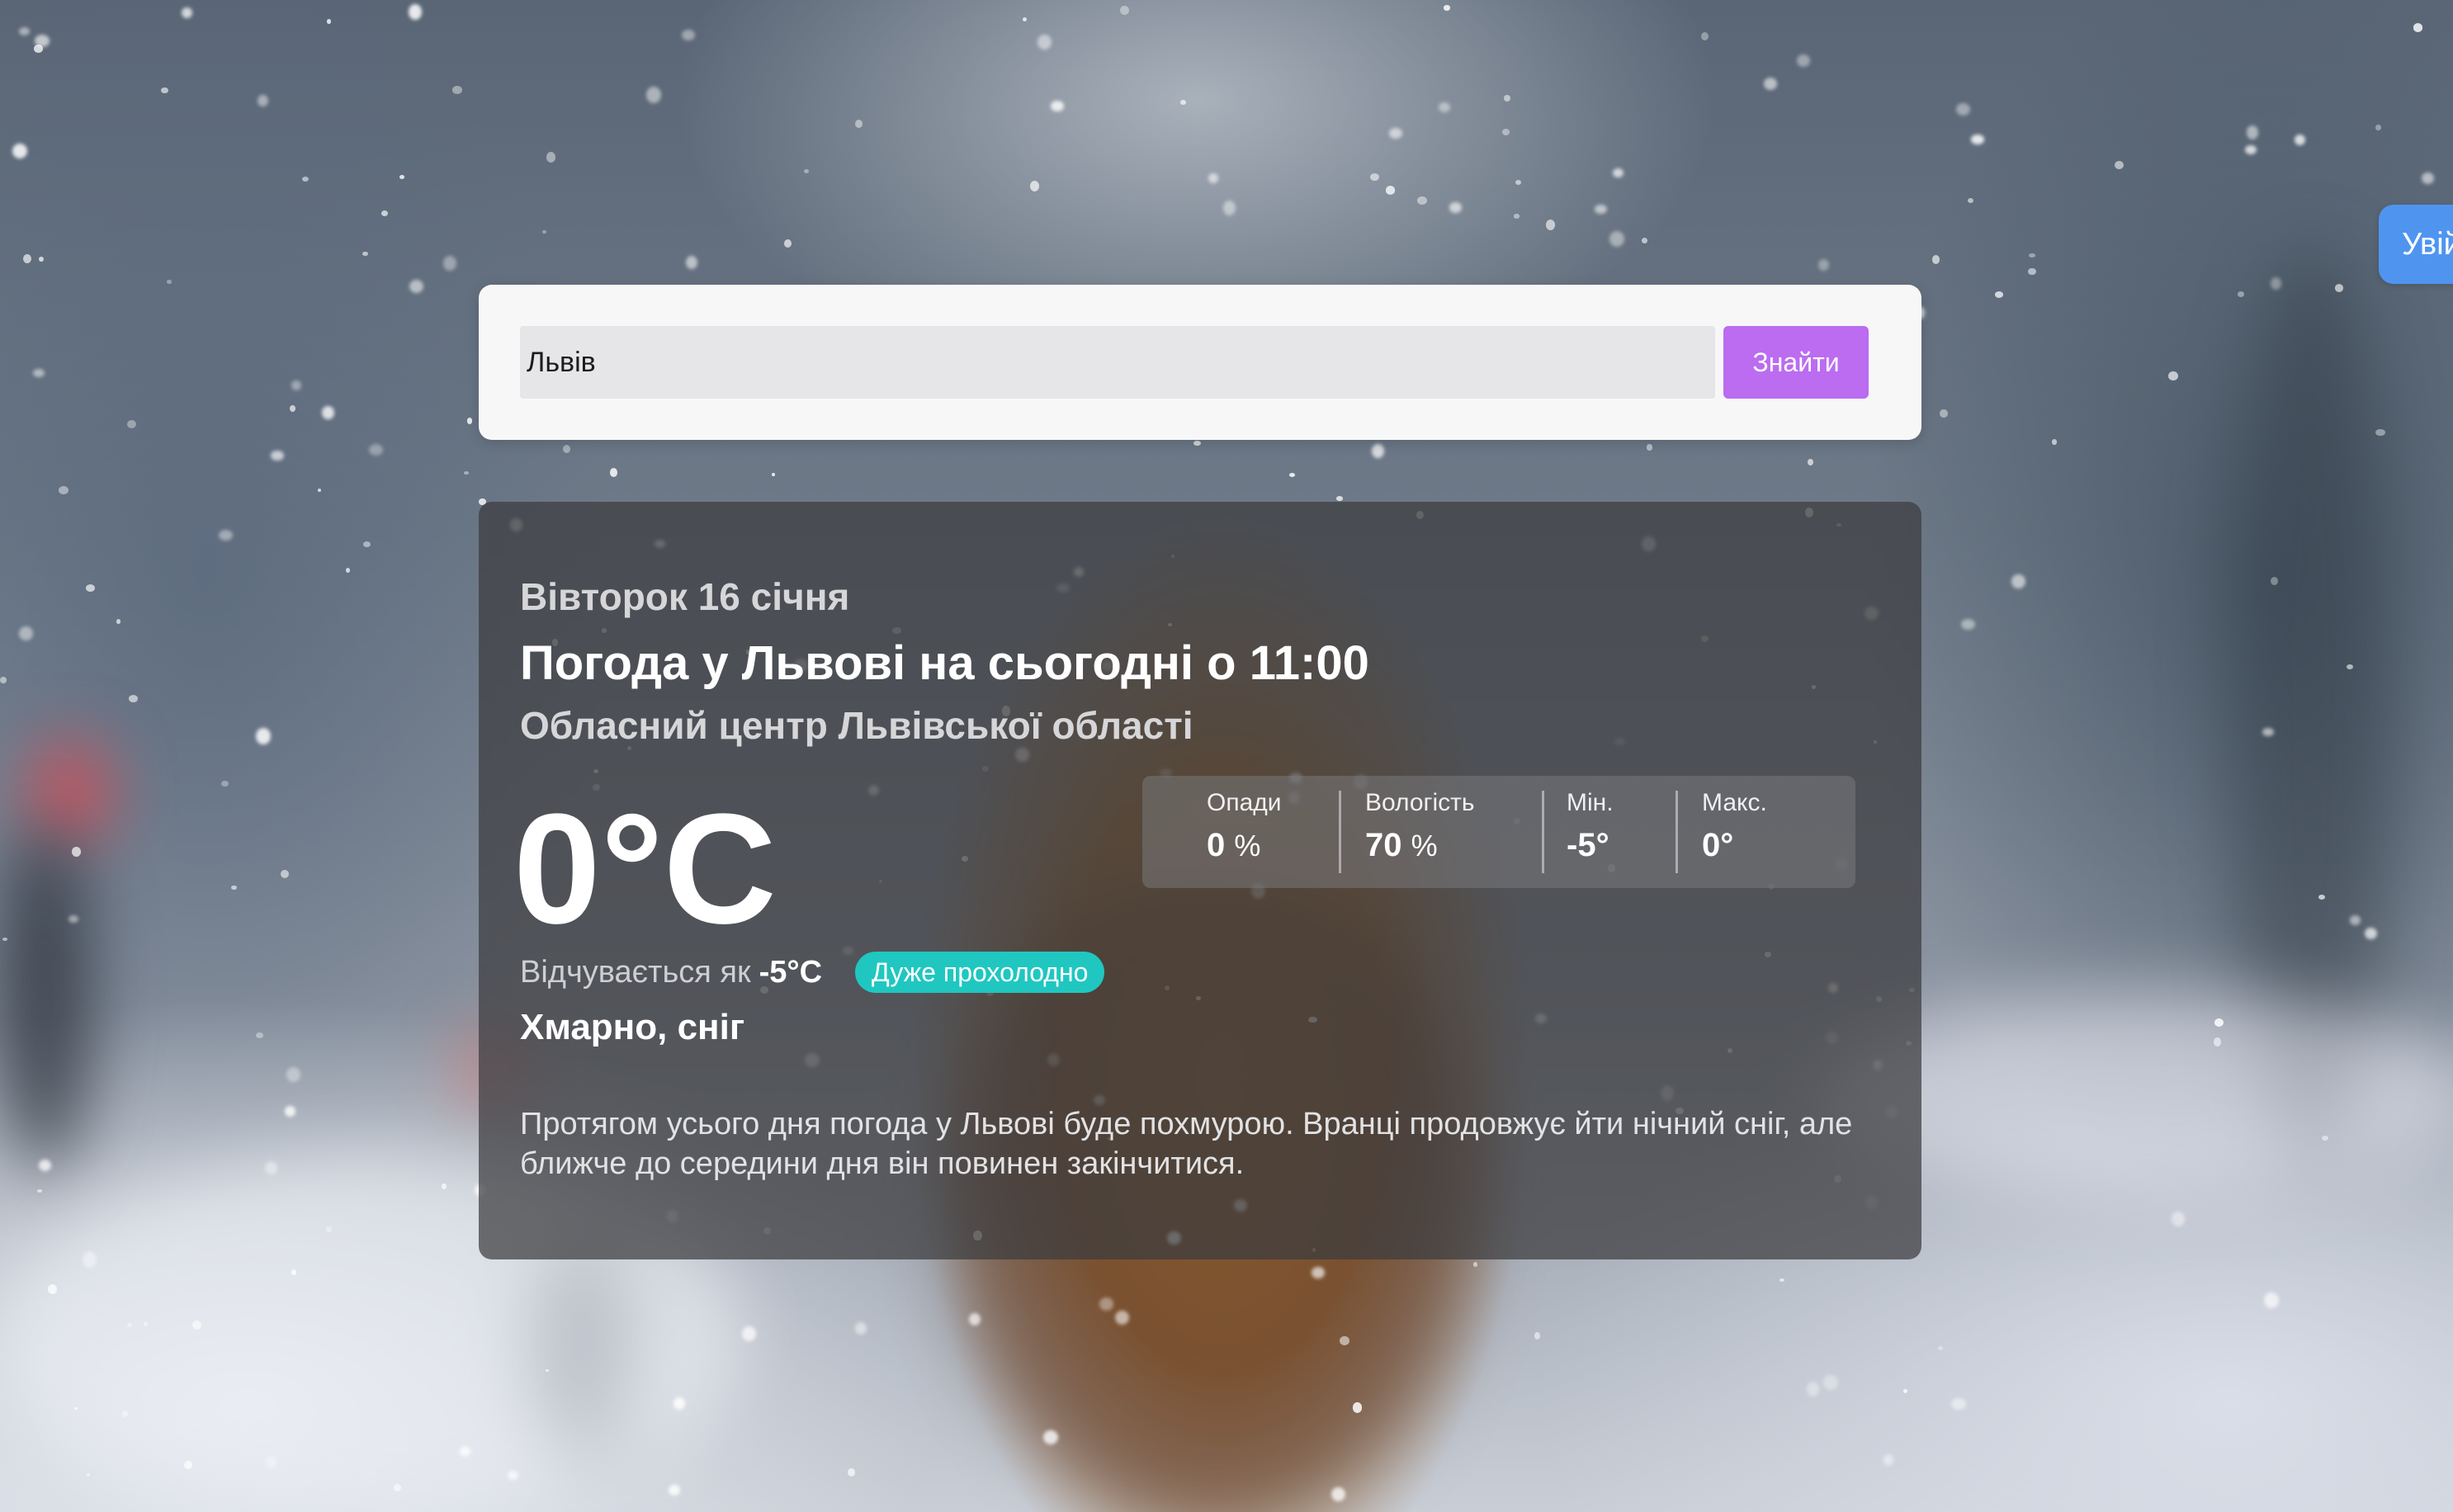  I want to click on stat-label: Вологість, so click(1420, 803).